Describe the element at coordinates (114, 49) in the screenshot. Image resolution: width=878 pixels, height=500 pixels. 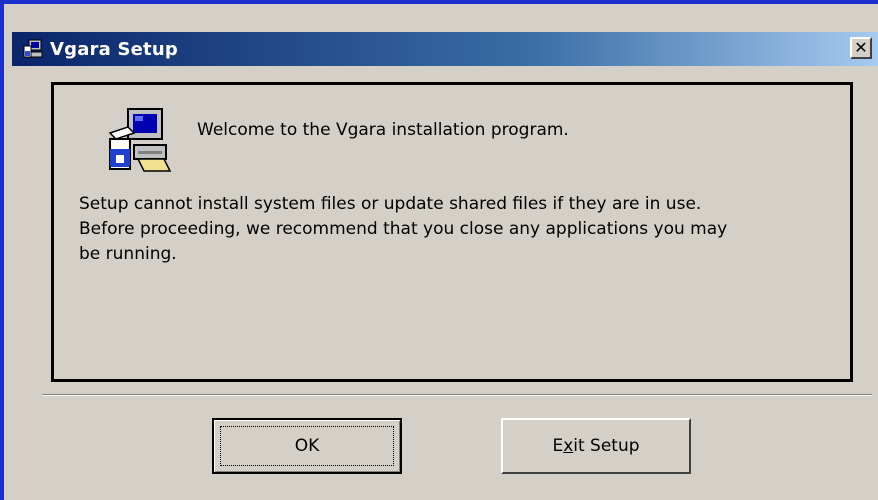
I see `window-title: Vgara Setup` at that location.